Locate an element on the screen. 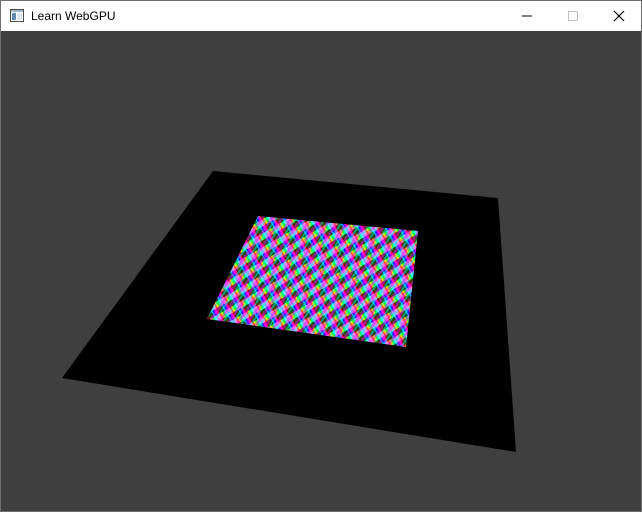 The height and width of the screenshot is (512, 642). maximize-button is located at coordinates (573, 16).